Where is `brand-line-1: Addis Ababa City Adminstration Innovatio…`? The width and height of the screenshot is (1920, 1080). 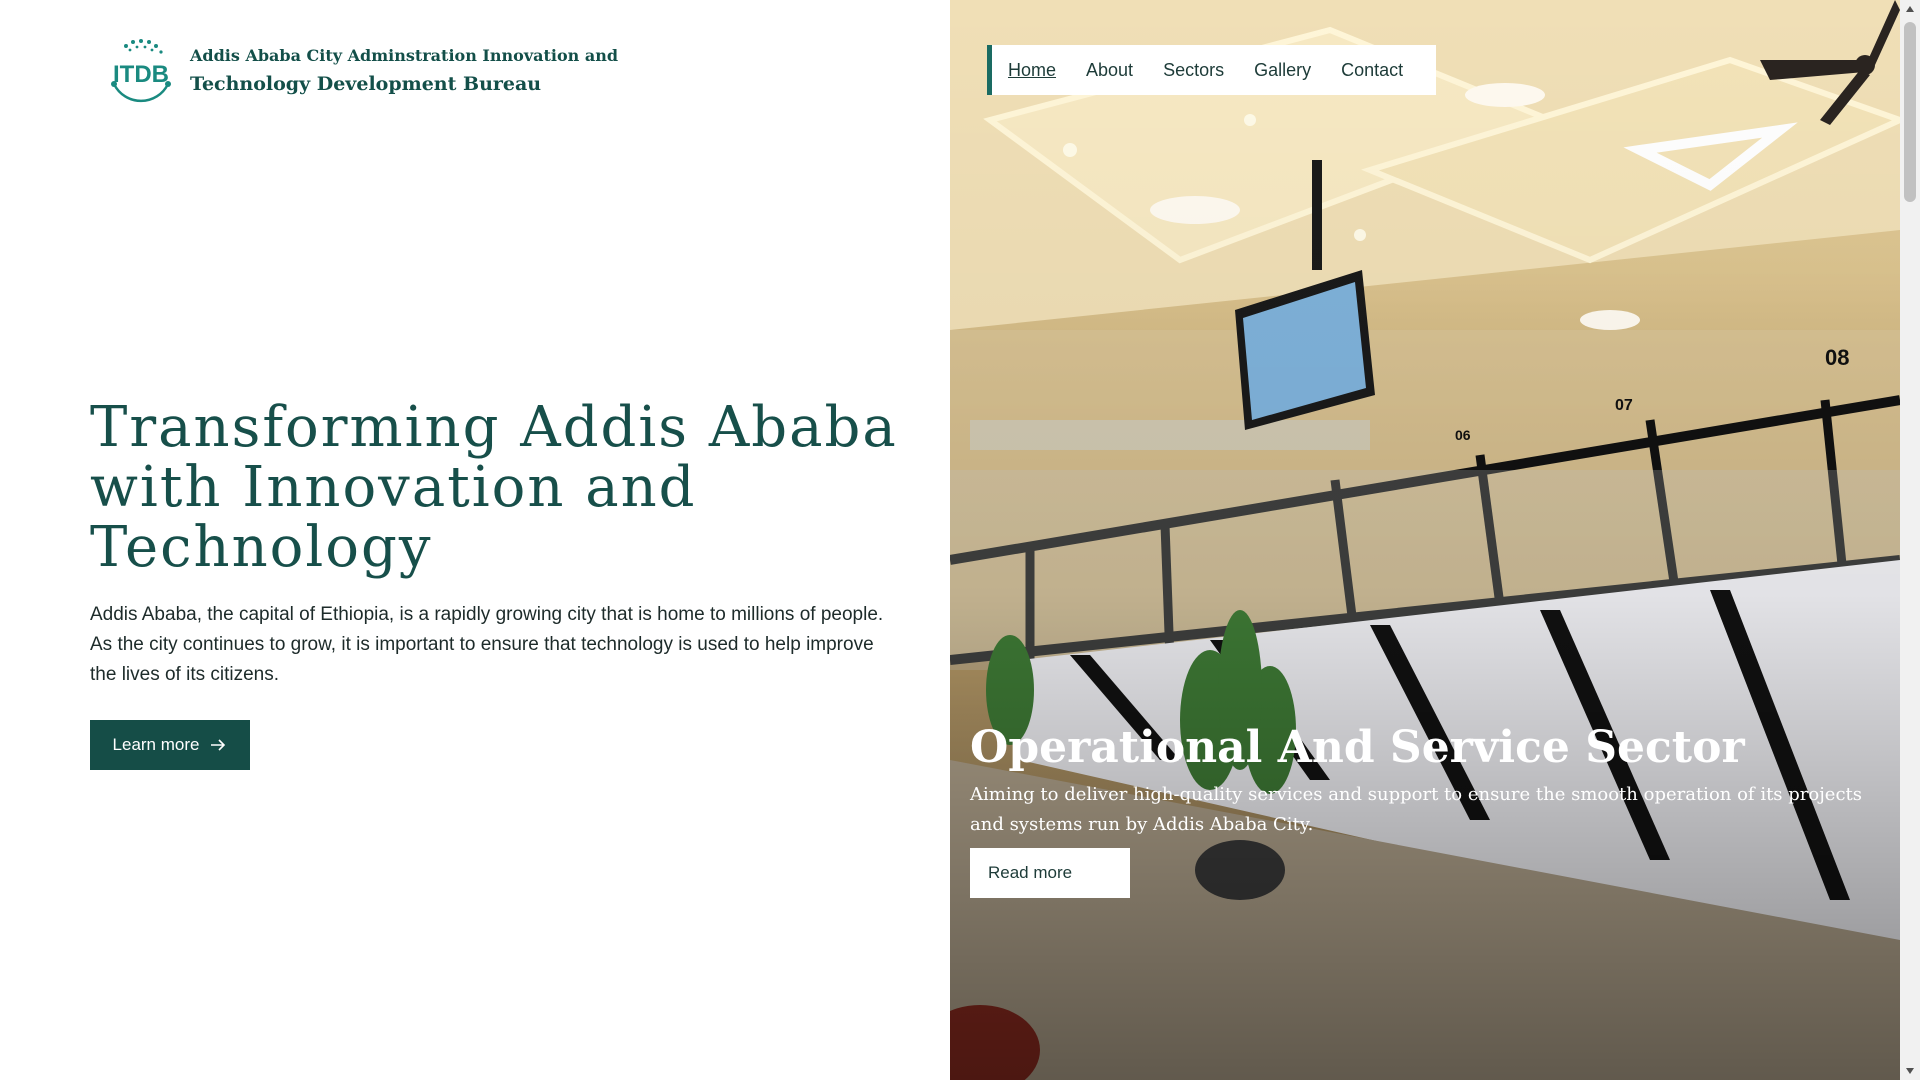
brand-line-1: Addis Ababa City Adminstration Innovatio… is located at coordinates (404, 55).